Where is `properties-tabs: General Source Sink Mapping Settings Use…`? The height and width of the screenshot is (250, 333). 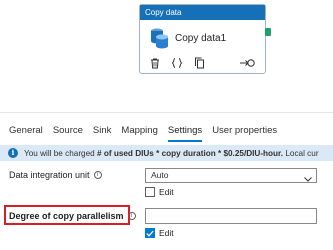 properties-tabs: General Source Sink Mapping Settings Use… is located at coordinates (148, 134).